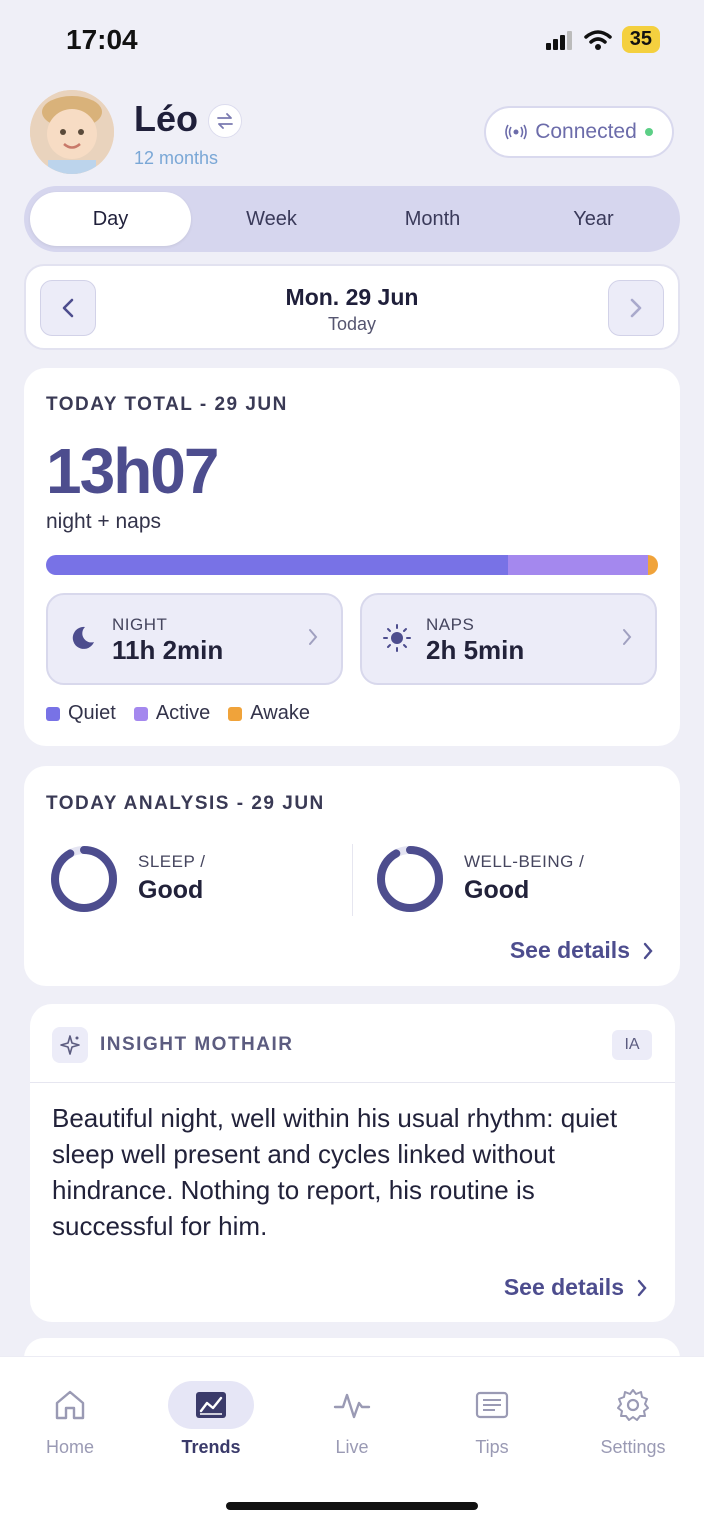  I want to click on naps-value: 2h 5min, so click(475, 650).